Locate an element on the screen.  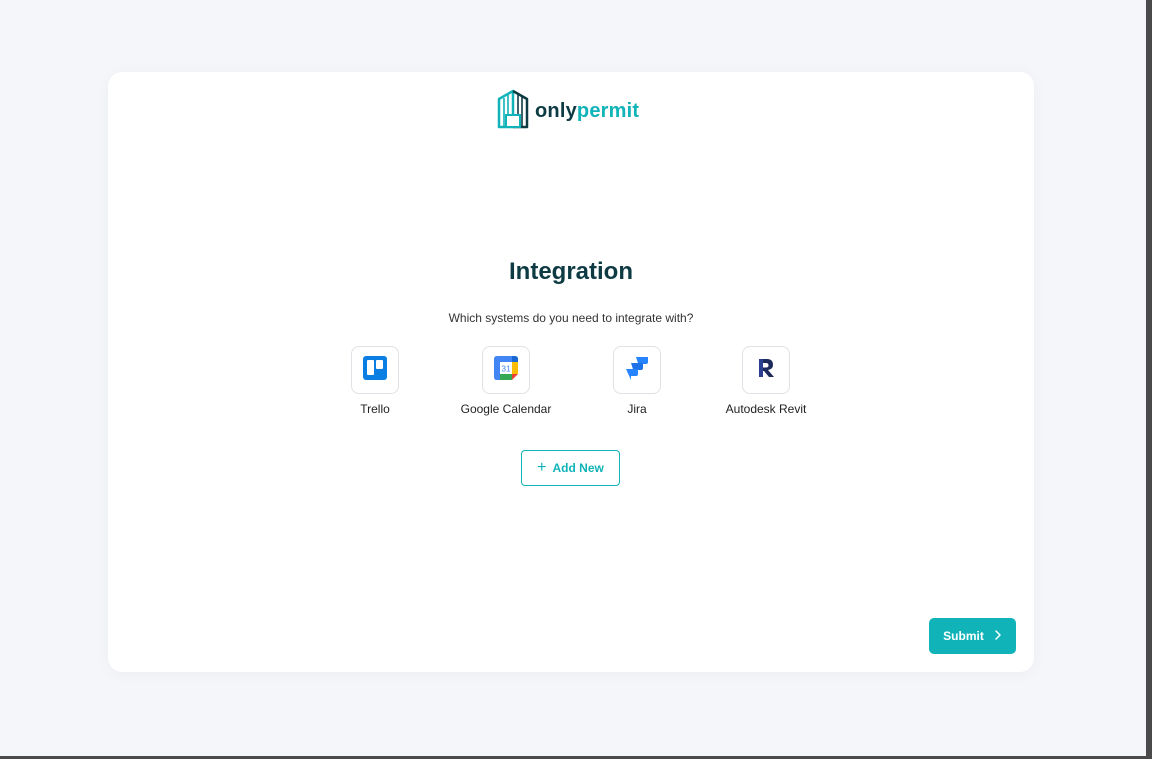
plus-icon: + is located at coordinates (542, 467).